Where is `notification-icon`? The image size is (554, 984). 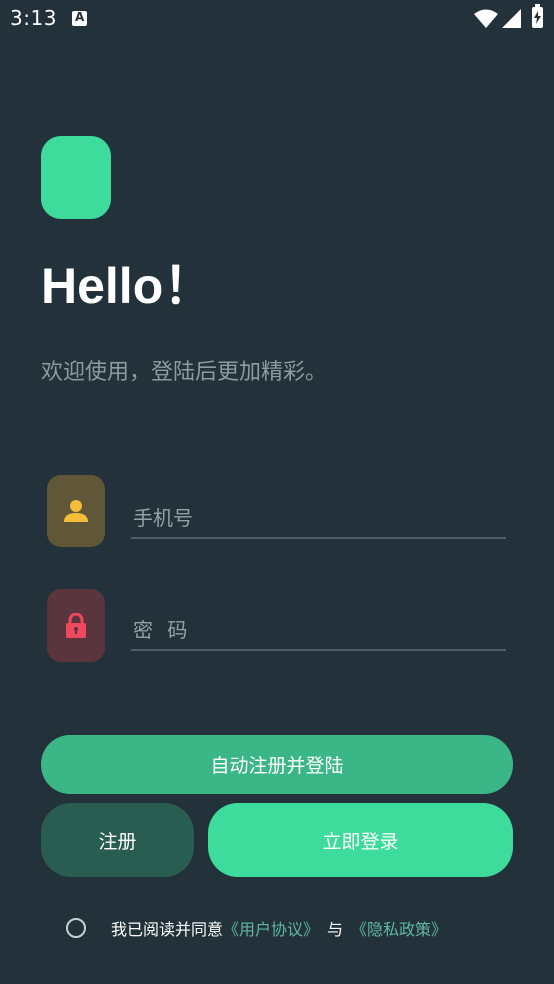
notification-icon is located at coordinates (79, 18).